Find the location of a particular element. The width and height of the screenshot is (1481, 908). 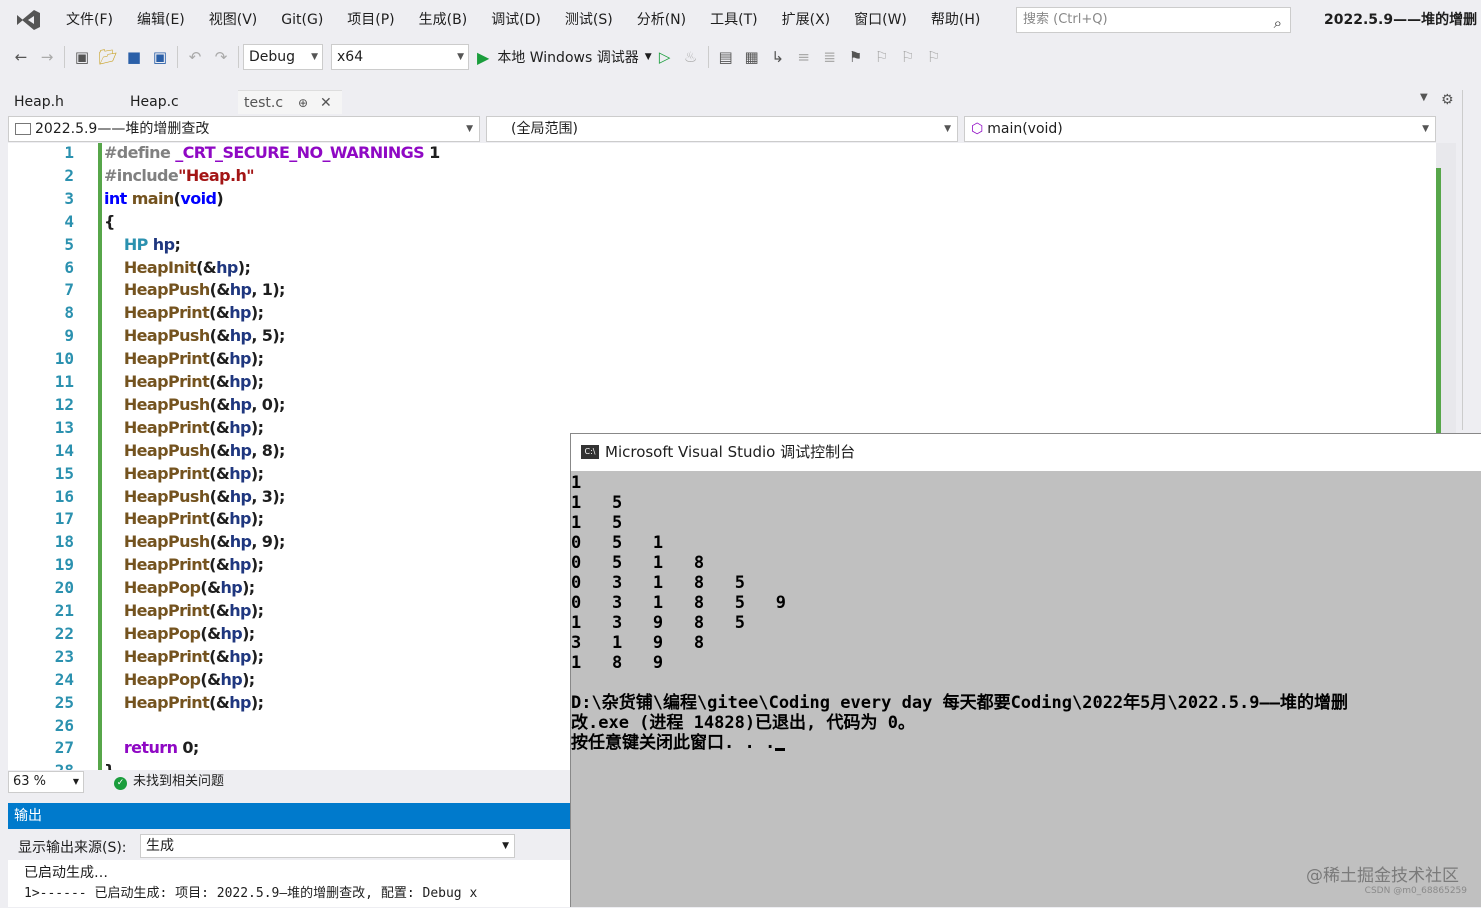

code-line: HeapPush(&hp, 8); is located at coordinates (195, 450).